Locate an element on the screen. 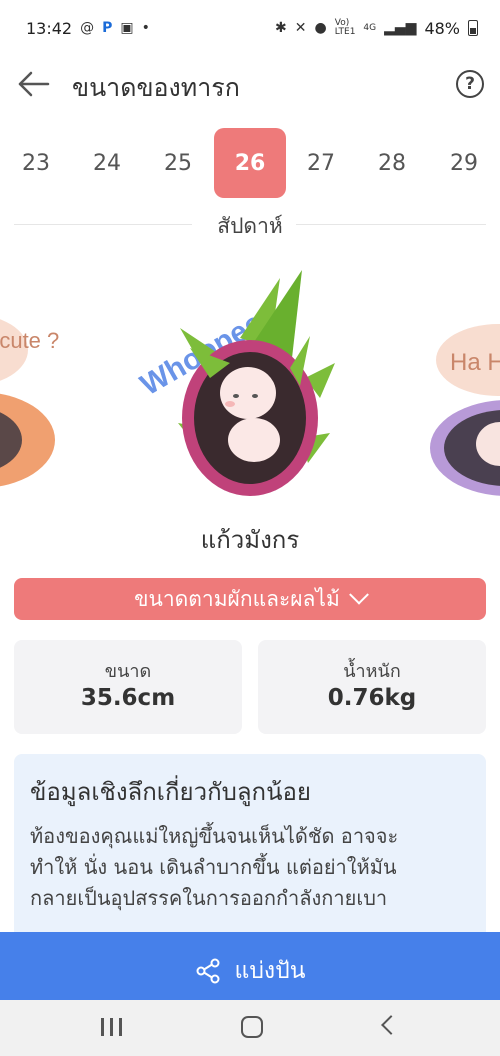  size-value: 35.6cm is located at coordinates (128, 698).